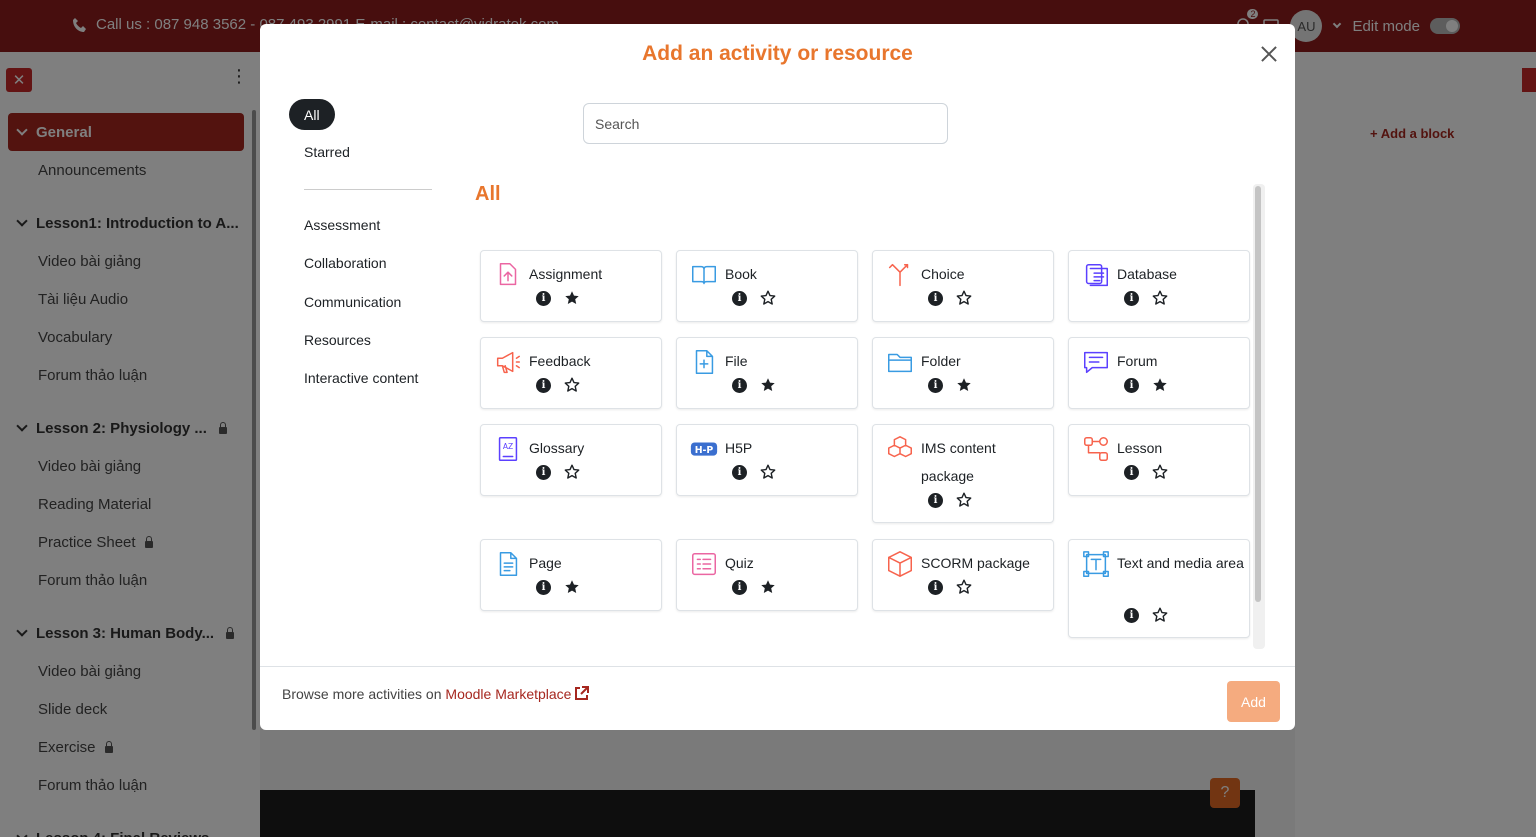 The image size is (1536, 837). I want to click on text-media-icon, so click(1096, 564).